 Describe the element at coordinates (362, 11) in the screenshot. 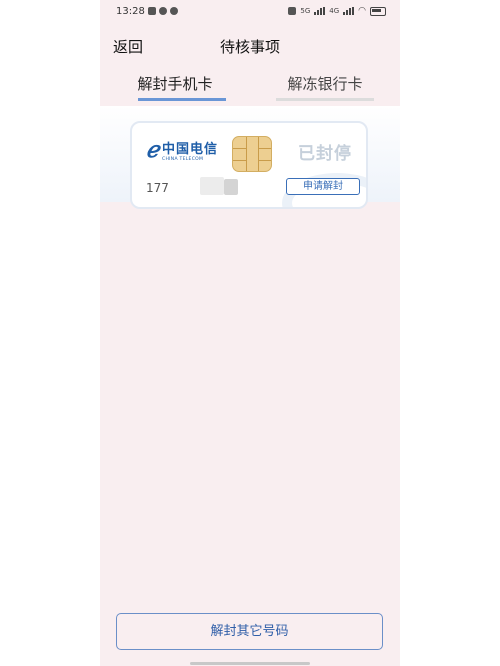

I see `wifi-icon: ◠` at that location.